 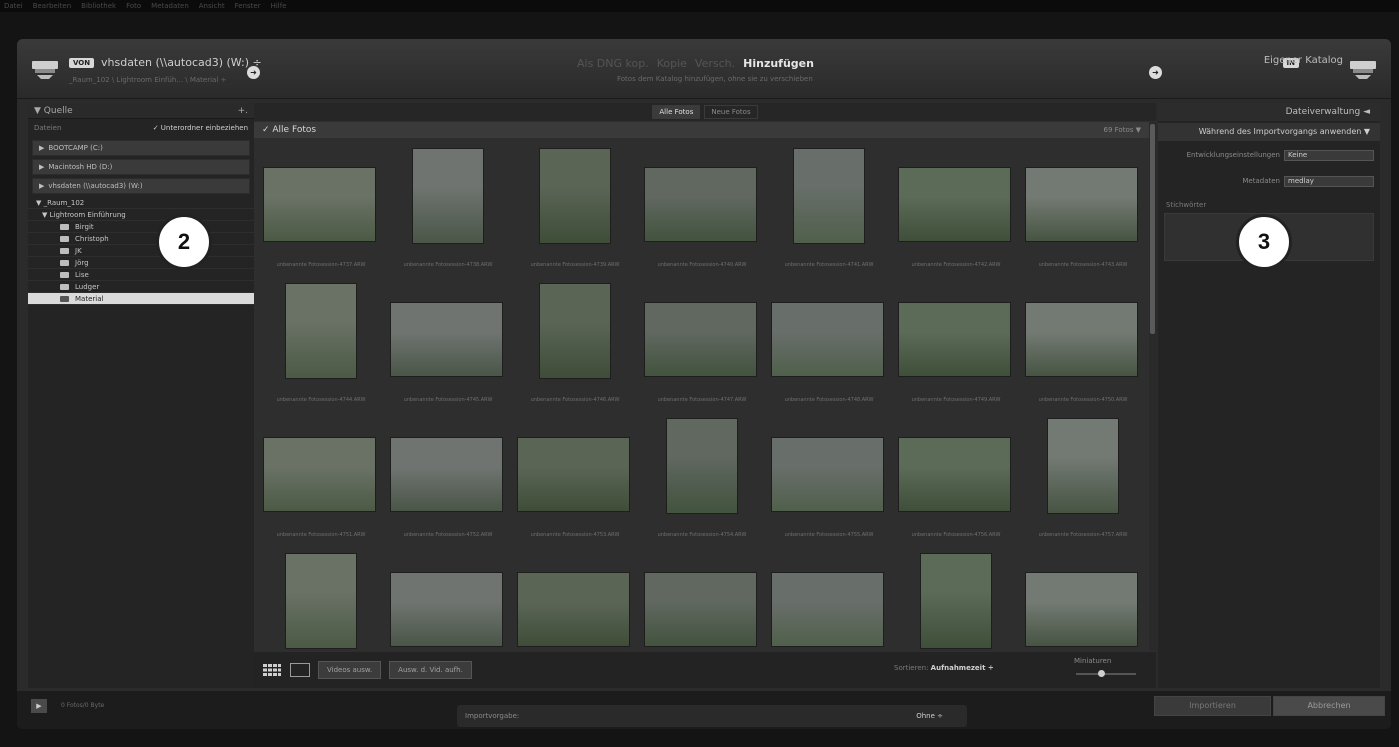 What do you see at coordinates (181, 62) in the screenshot?
I see `source-title: vhsdaten (\\autocad3) (W:) ÷` at bounding box center [181, 62].